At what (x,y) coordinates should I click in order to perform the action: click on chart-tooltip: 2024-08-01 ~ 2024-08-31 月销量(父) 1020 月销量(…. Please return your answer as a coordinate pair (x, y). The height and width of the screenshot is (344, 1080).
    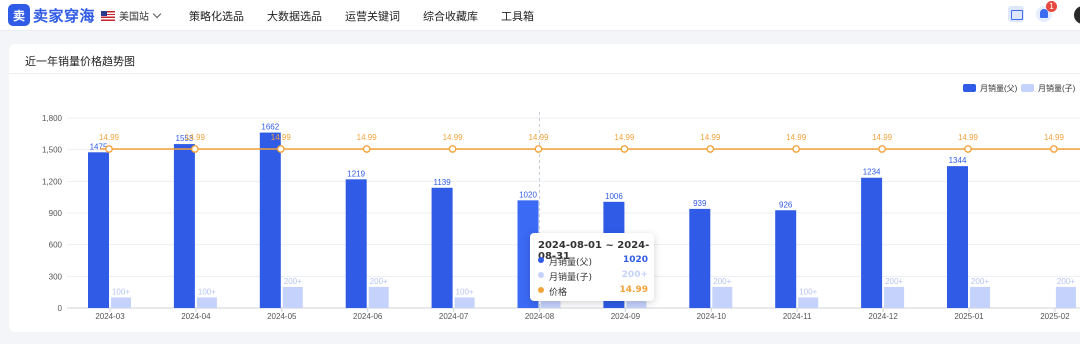
    Looking at the image, I should click on (592, 267).